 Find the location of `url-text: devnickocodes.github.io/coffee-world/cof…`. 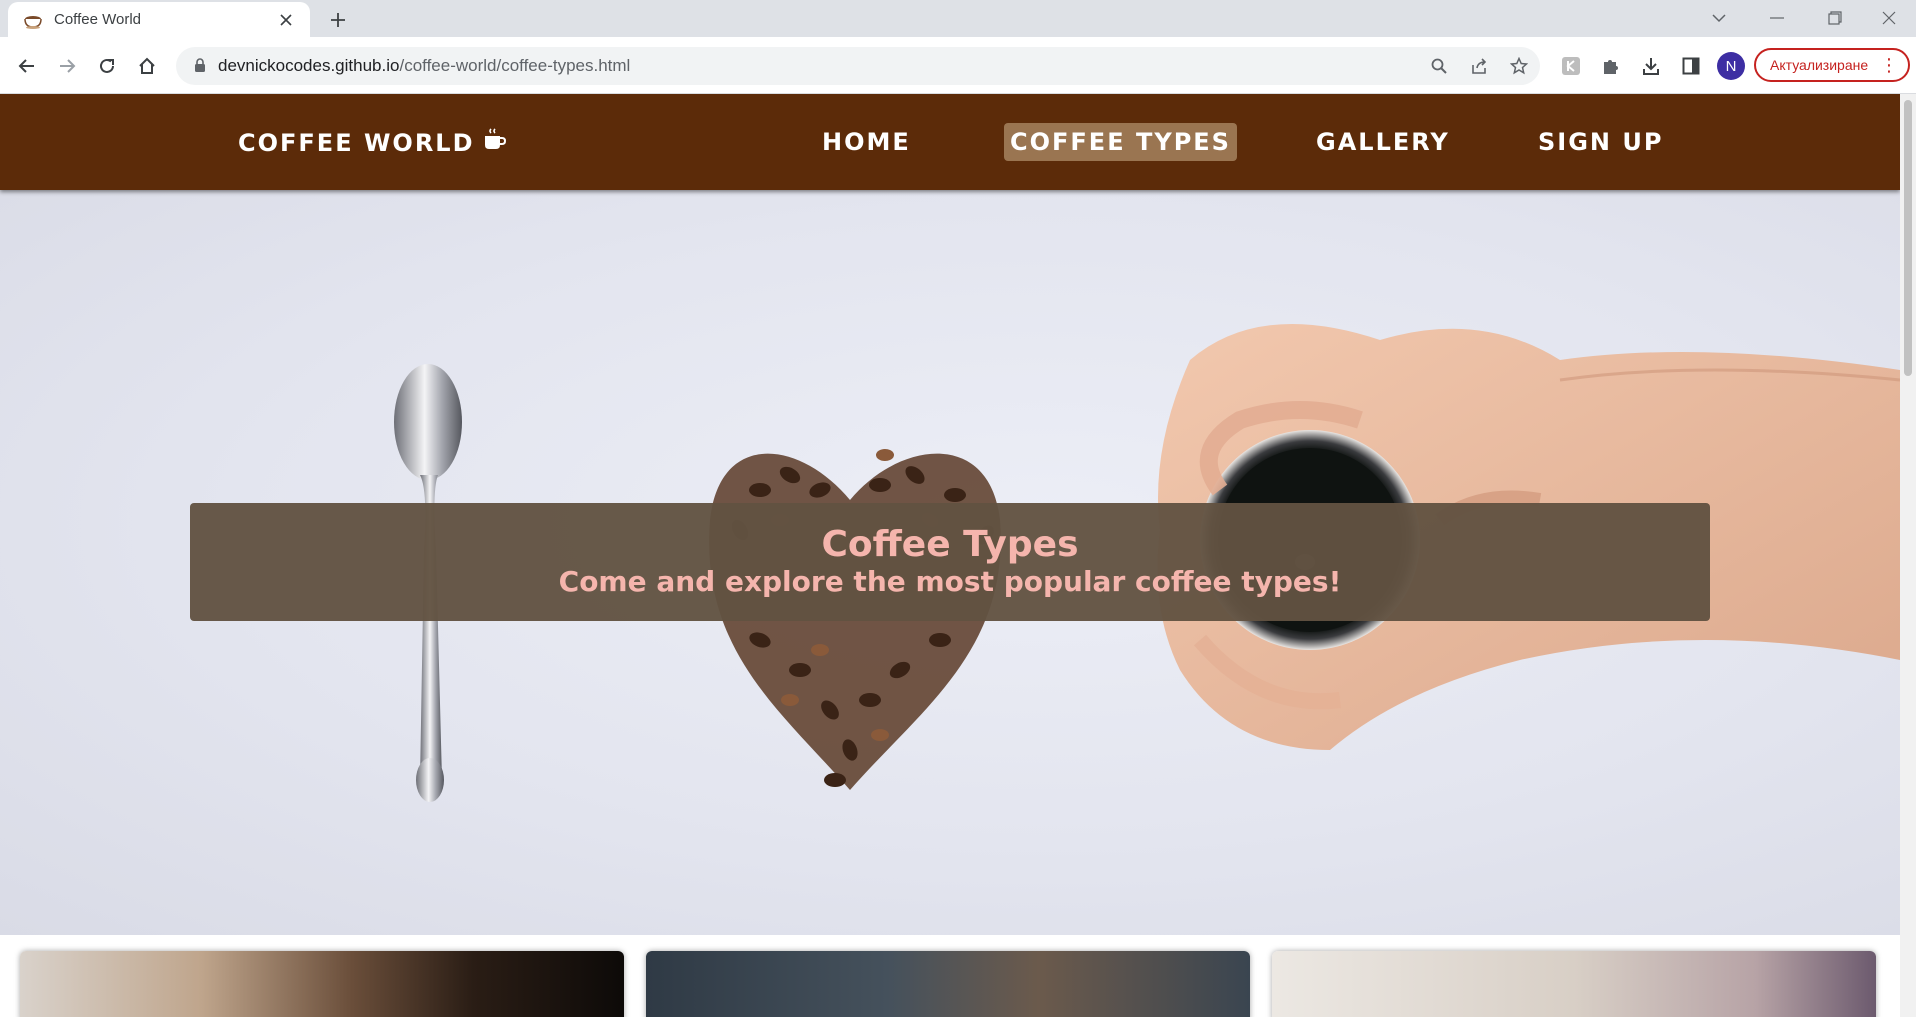

url-text: devnickocodes.github.io/coffee-world/cof… is located at coordinates (424, 66).